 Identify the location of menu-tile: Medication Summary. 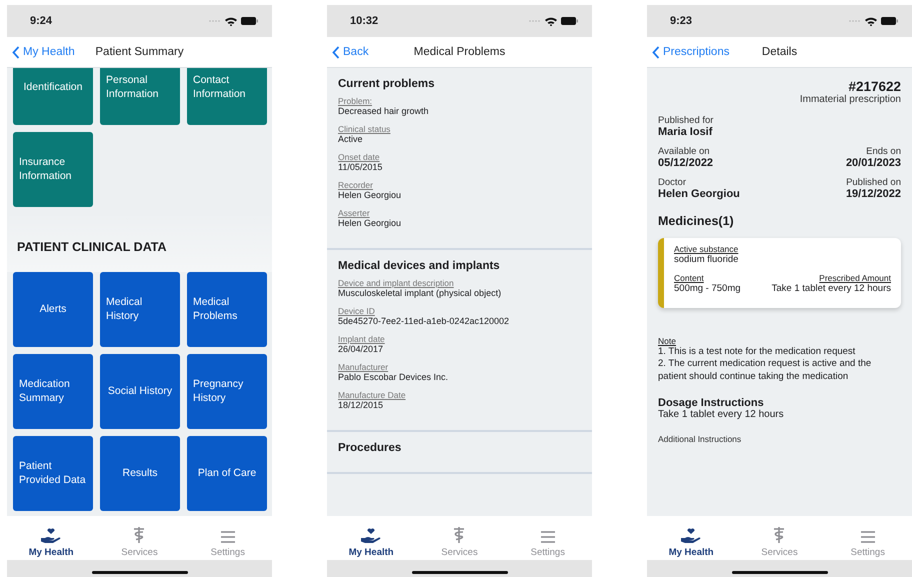
(53, 391).